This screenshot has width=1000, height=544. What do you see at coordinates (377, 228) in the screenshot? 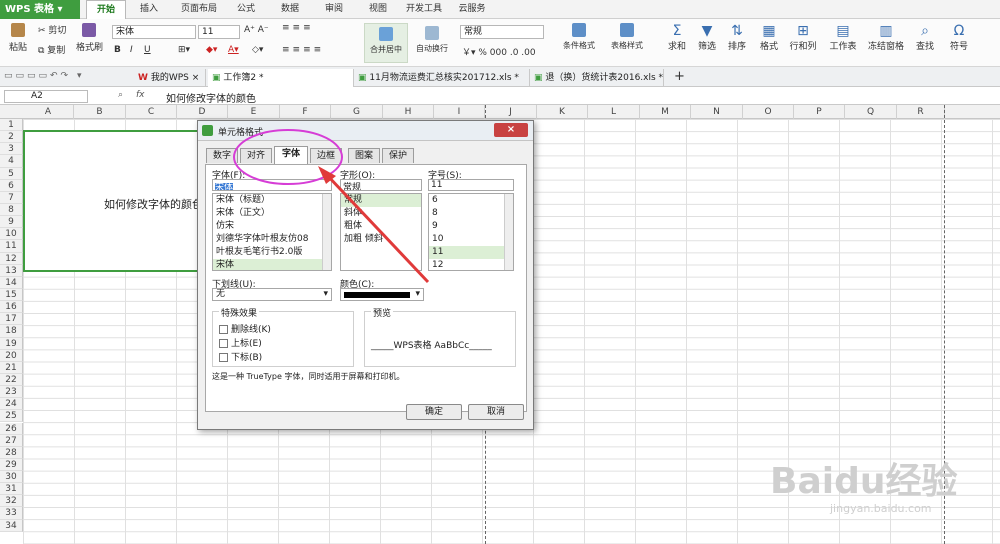
I see `pointer-arrow` at bounding box center [377, 228].